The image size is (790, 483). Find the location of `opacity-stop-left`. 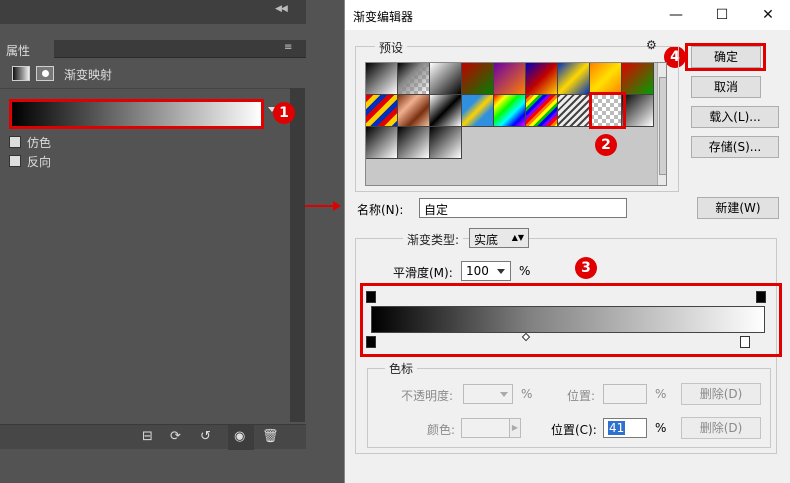

opacity-stop-left is located at coordinates (371, 297).